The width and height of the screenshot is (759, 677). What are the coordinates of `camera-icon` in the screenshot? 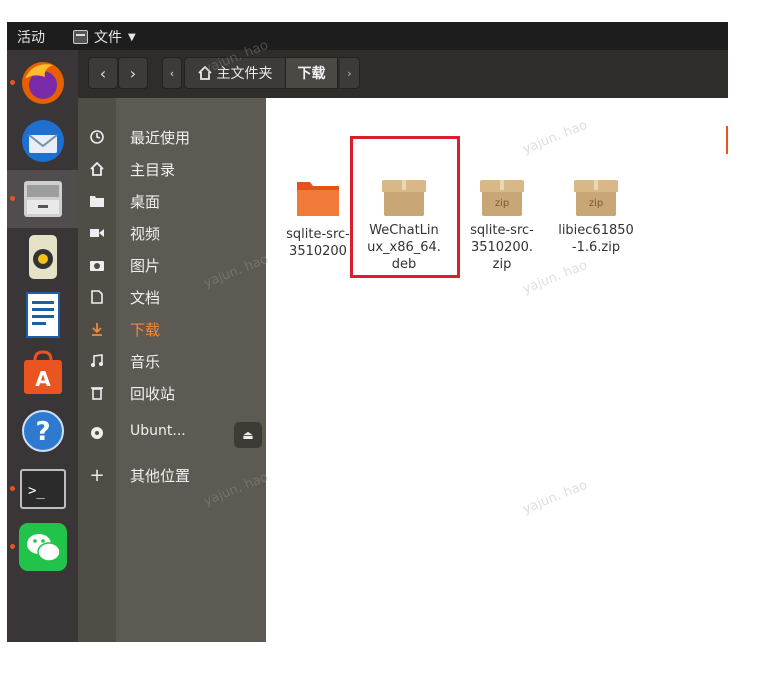 It's located at (97, 265).